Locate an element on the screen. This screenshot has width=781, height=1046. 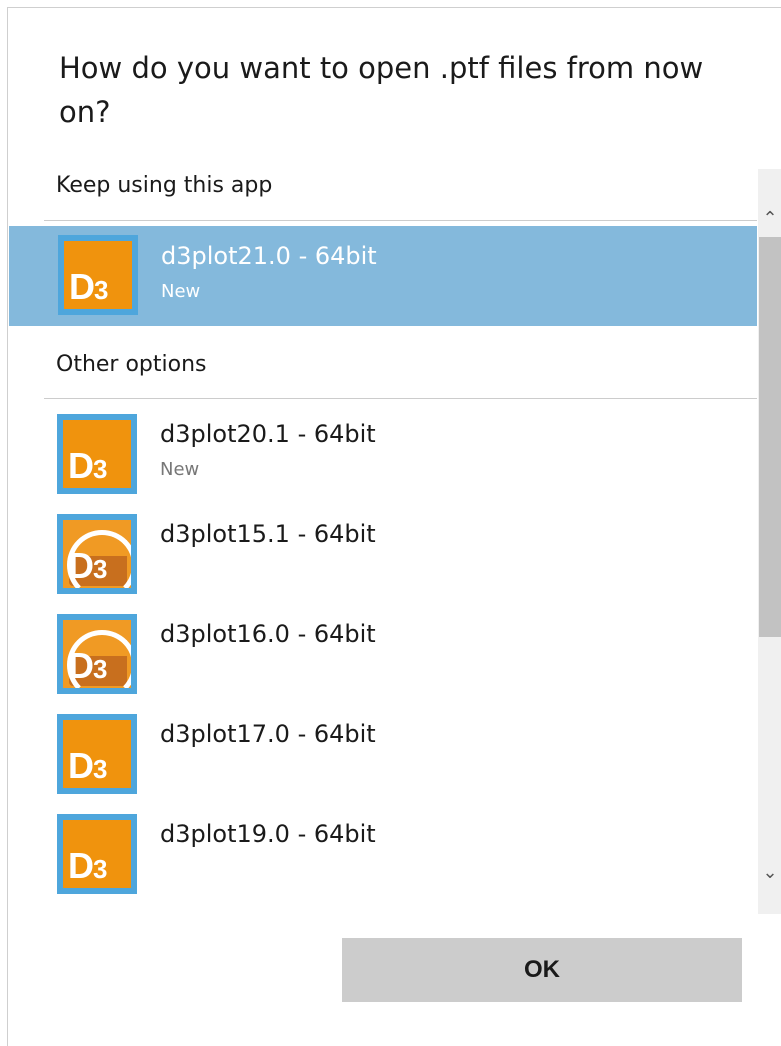
app-row: D3 d3plot17.0 - 64bit is located at coordinates (400, 756).